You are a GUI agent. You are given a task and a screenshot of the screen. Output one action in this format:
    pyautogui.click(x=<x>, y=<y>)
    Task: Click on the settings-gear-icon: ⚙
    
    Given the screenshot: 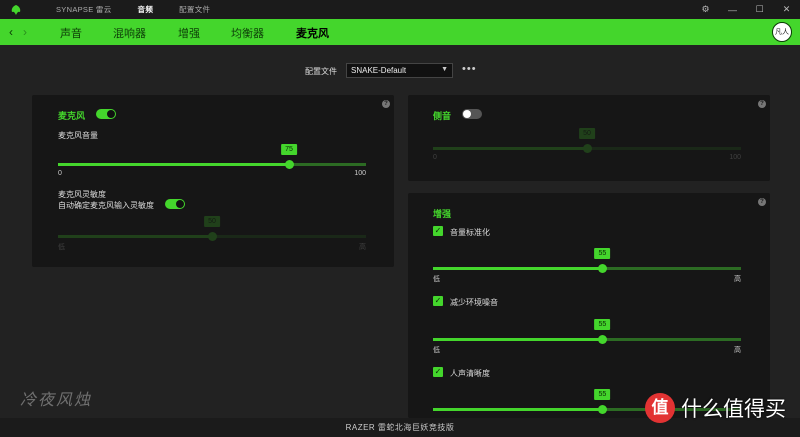 What is the action you would take?
    pyautogui.click(x=705, y=9)
    